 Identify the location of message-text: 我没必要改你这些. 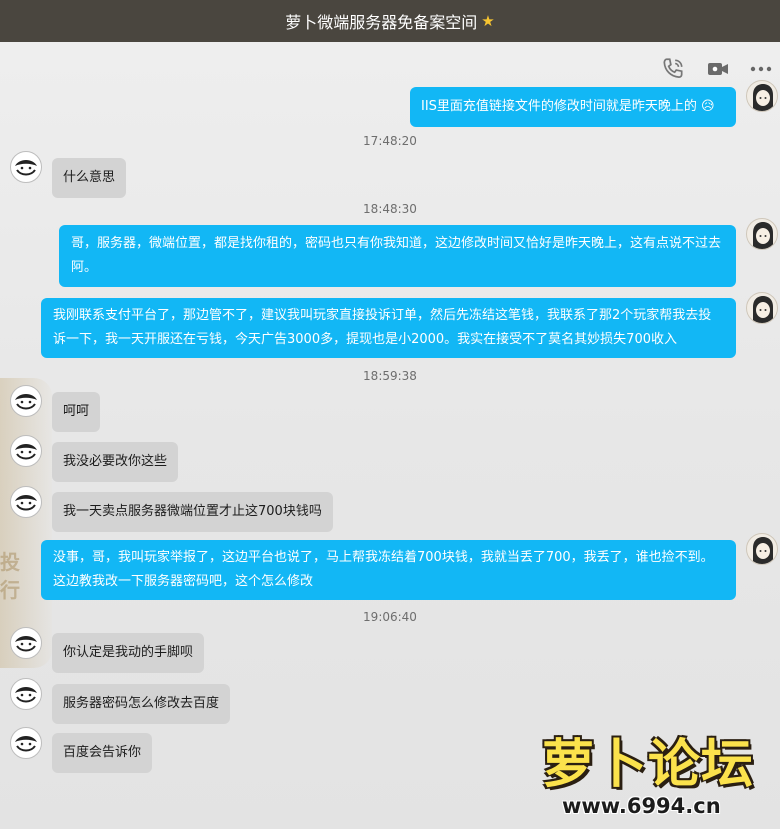
(115, 461).